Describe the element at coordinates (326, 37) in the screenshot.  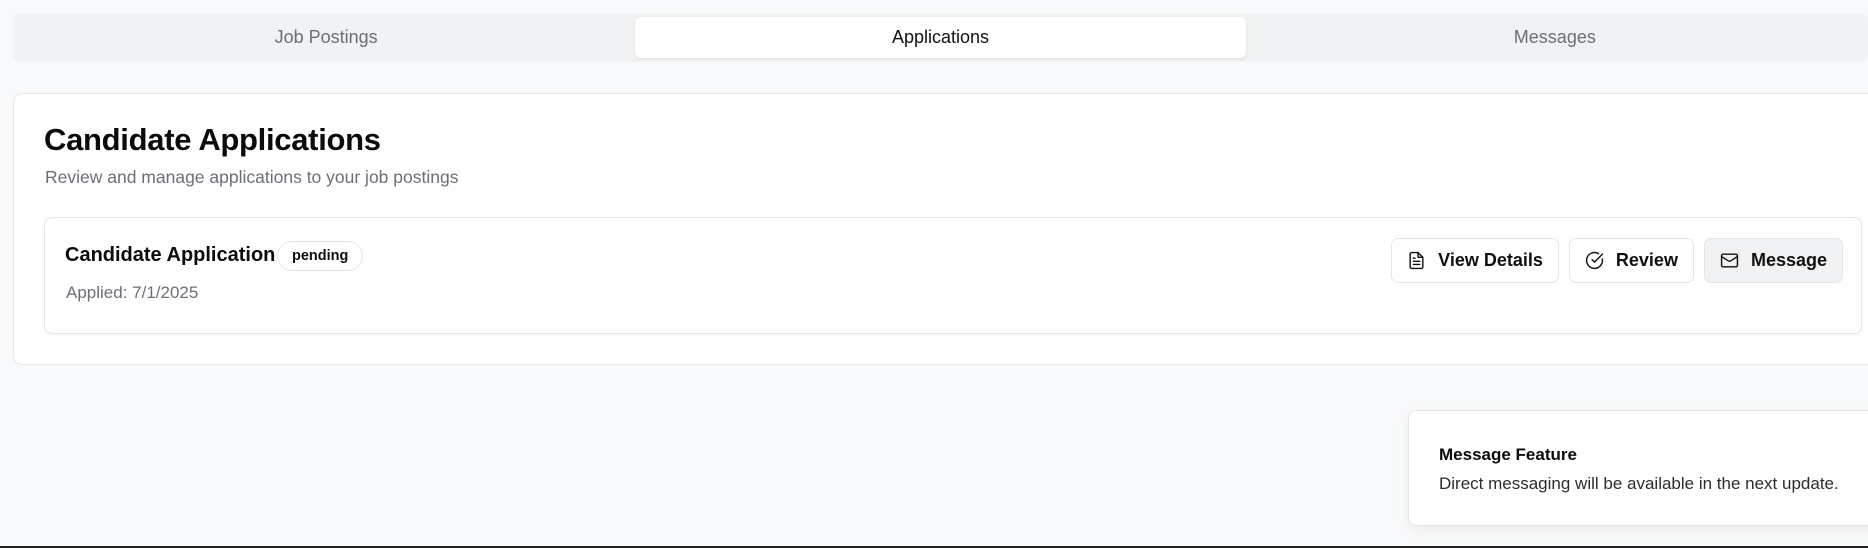
I see `tab-job-postings: Job Postings` at that location.